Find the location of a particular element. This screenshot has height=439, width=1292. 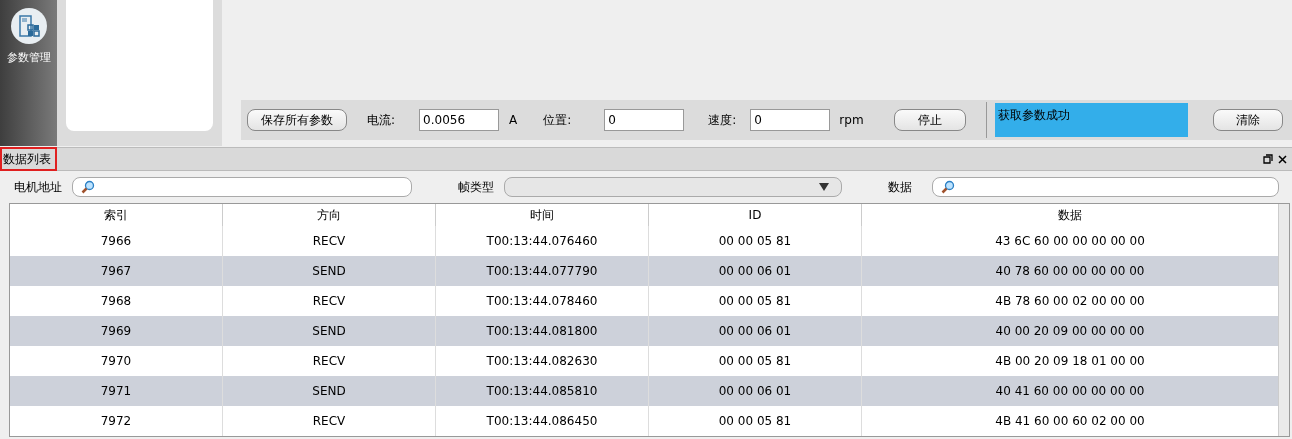

table-cell-text: 4B 41 60 00 60 02 00 00 is located at coordinates (1070, 421).